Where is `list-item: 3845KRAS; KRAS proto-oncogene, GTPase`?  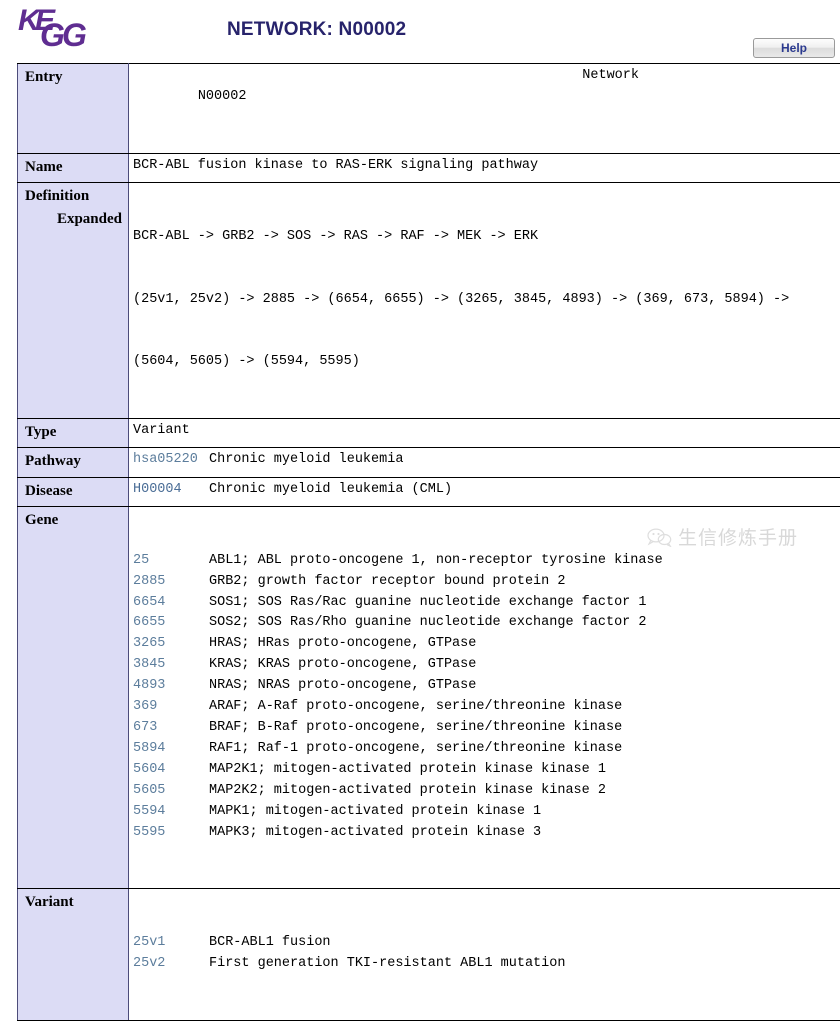 list-item: 3845KRAS; KRAS proto-oncogene, GTPase is located at coordinates (484, 665).